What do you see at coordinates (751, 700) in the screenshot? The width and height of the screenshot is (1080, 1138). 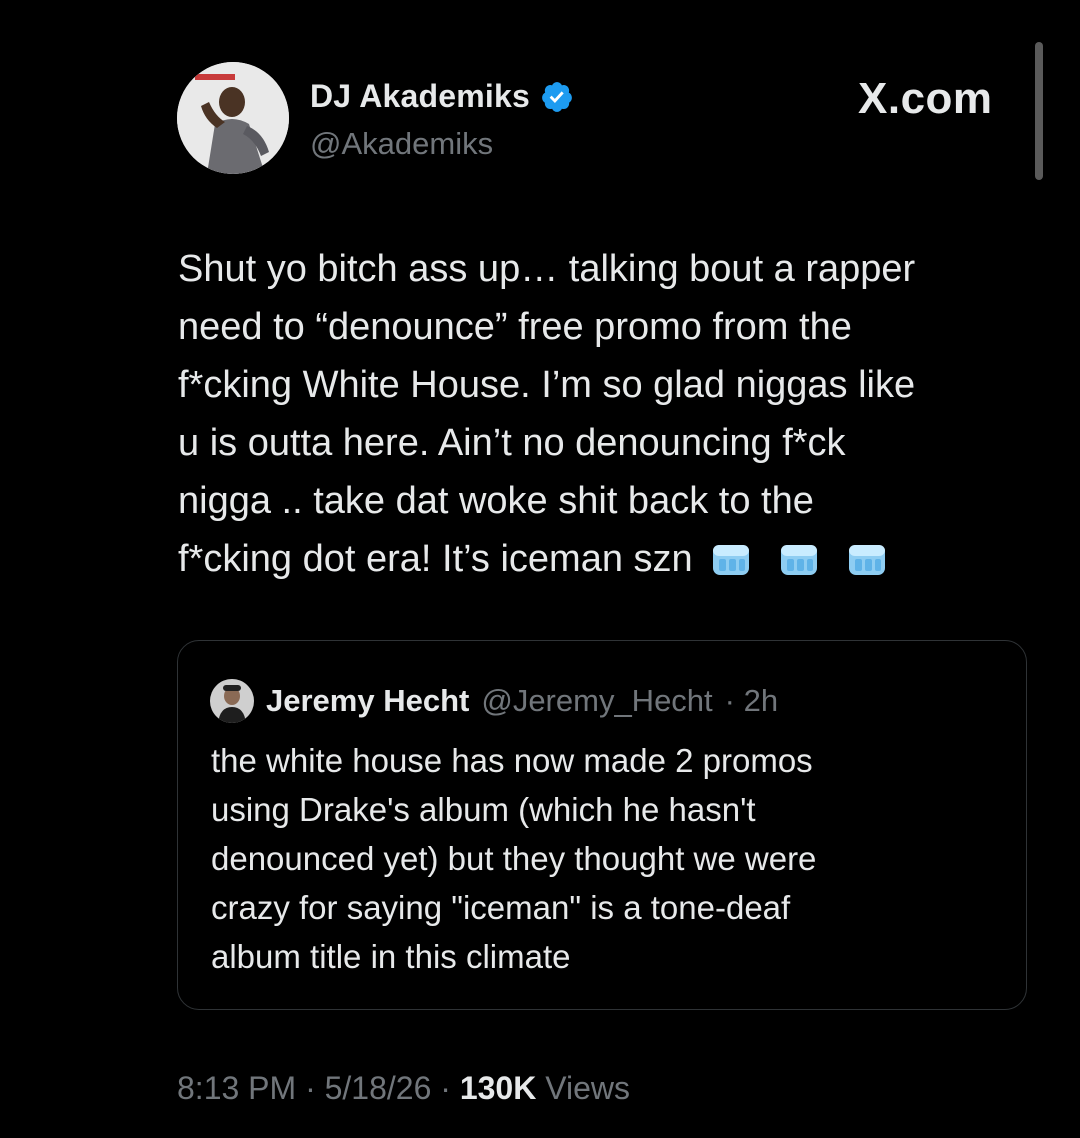 I see `quoted-tweet-time: · 2h` at bounding box center [751, 700].